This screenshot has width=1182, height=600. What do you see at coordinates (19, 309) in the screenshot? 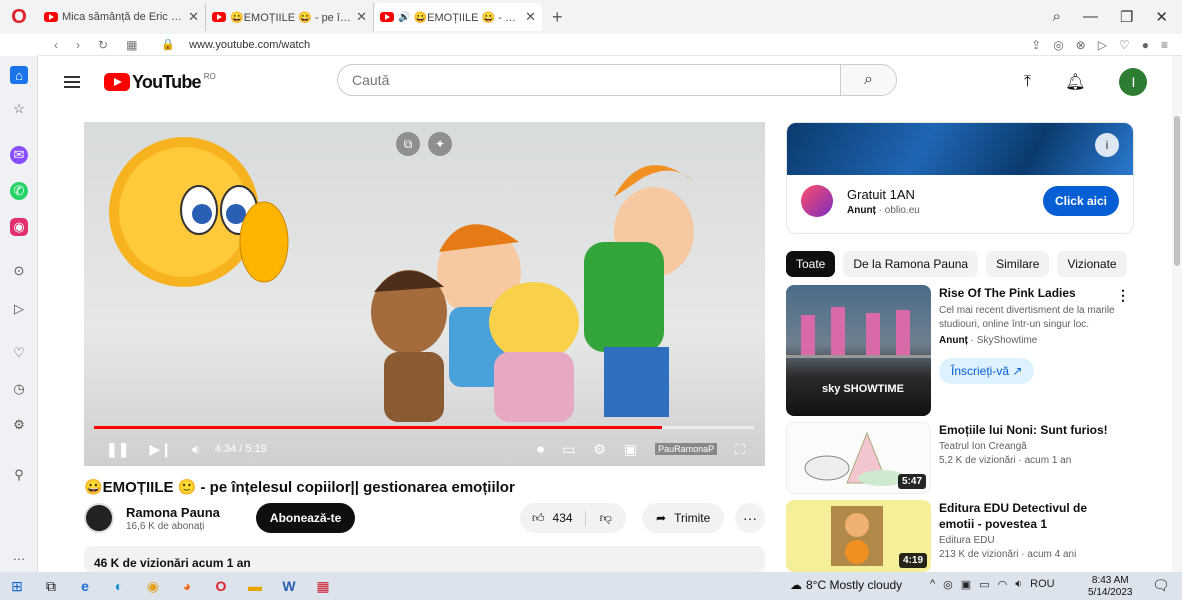
I see `flow-icon: ▷` at bounding box center [19, 309].